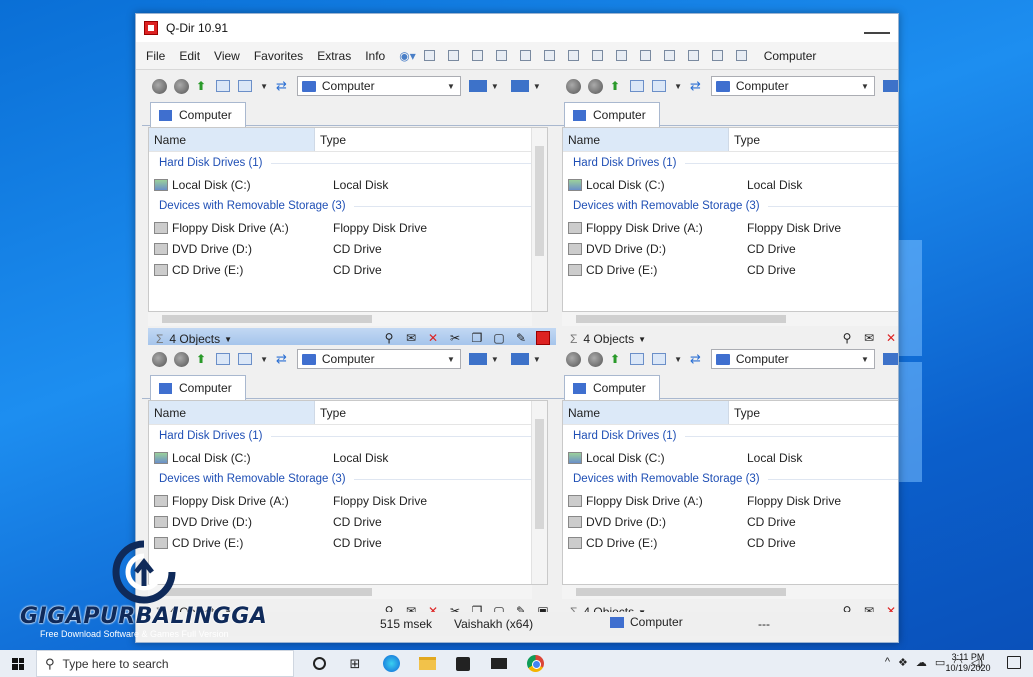 Image resolution: width=1033 pixels, height=677 pixels. Describe the element at coordinates (319, 664) in the screenshot. I see `cortana-button` at that location.